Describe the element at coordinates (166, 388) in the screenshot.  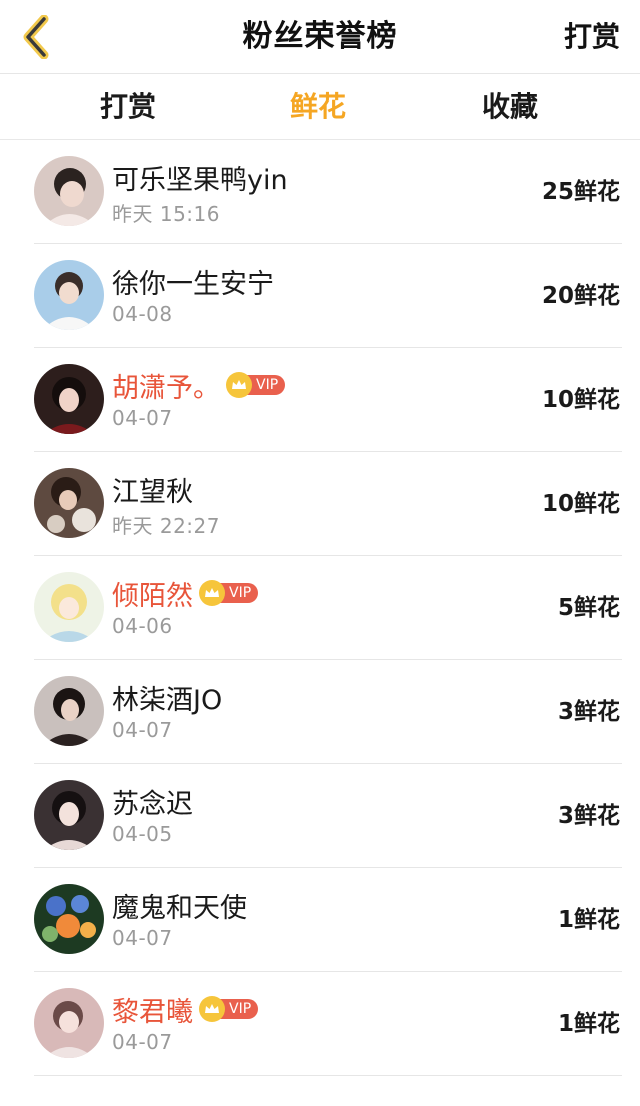
I see `user-name: 胡潇予。` at that location.